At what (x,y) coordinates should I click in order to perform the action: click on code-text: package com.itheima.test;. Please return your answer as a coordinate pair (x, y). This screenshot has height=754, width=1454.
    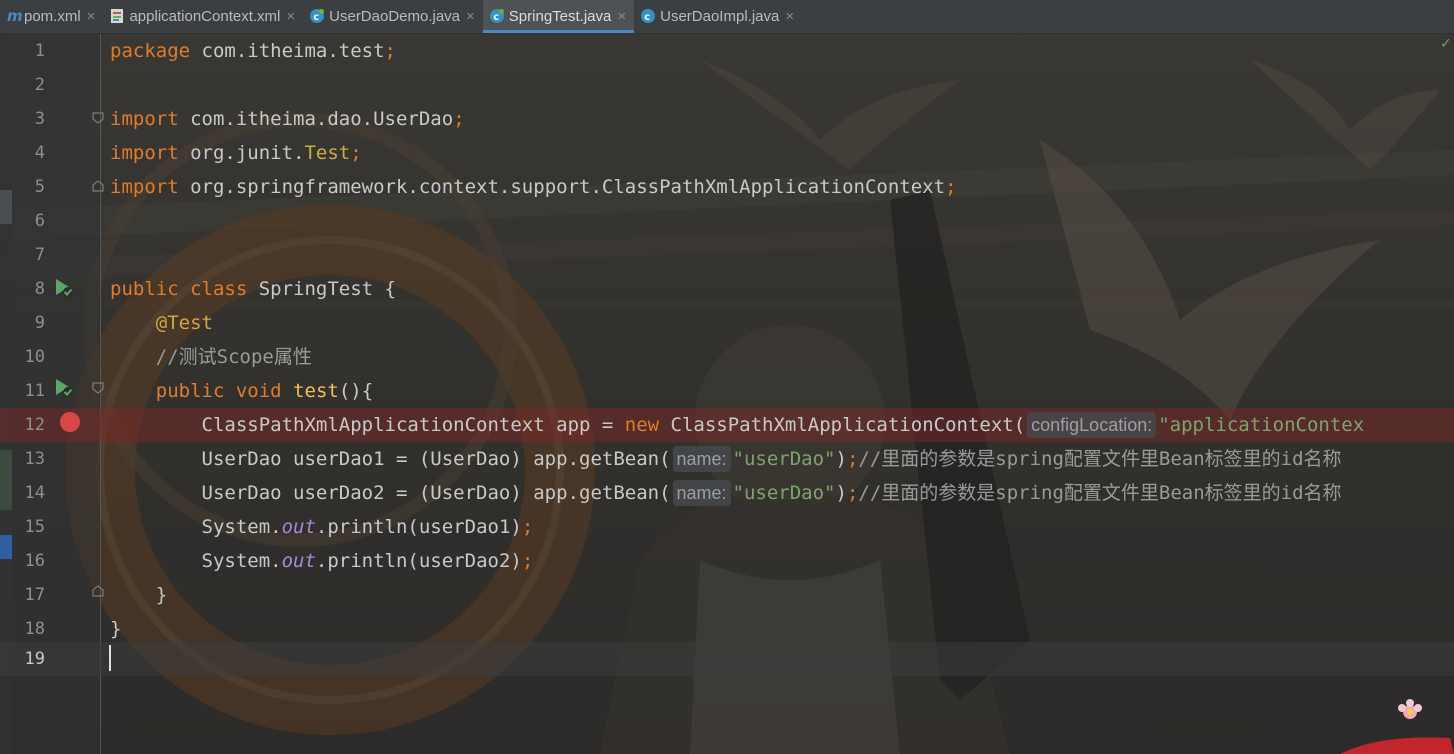
    Looking at the image, I should click on (253, 51).